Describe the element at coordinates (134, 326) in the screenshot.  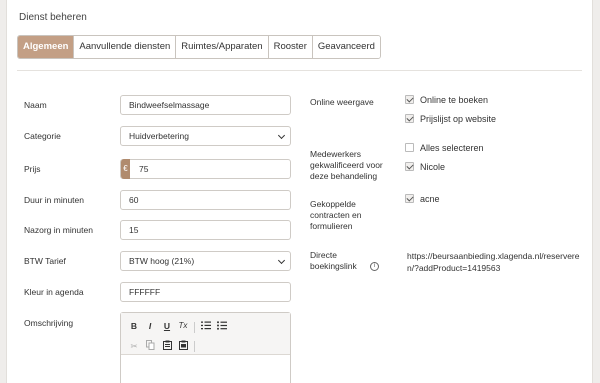
I see `bold-button: B` at that location.